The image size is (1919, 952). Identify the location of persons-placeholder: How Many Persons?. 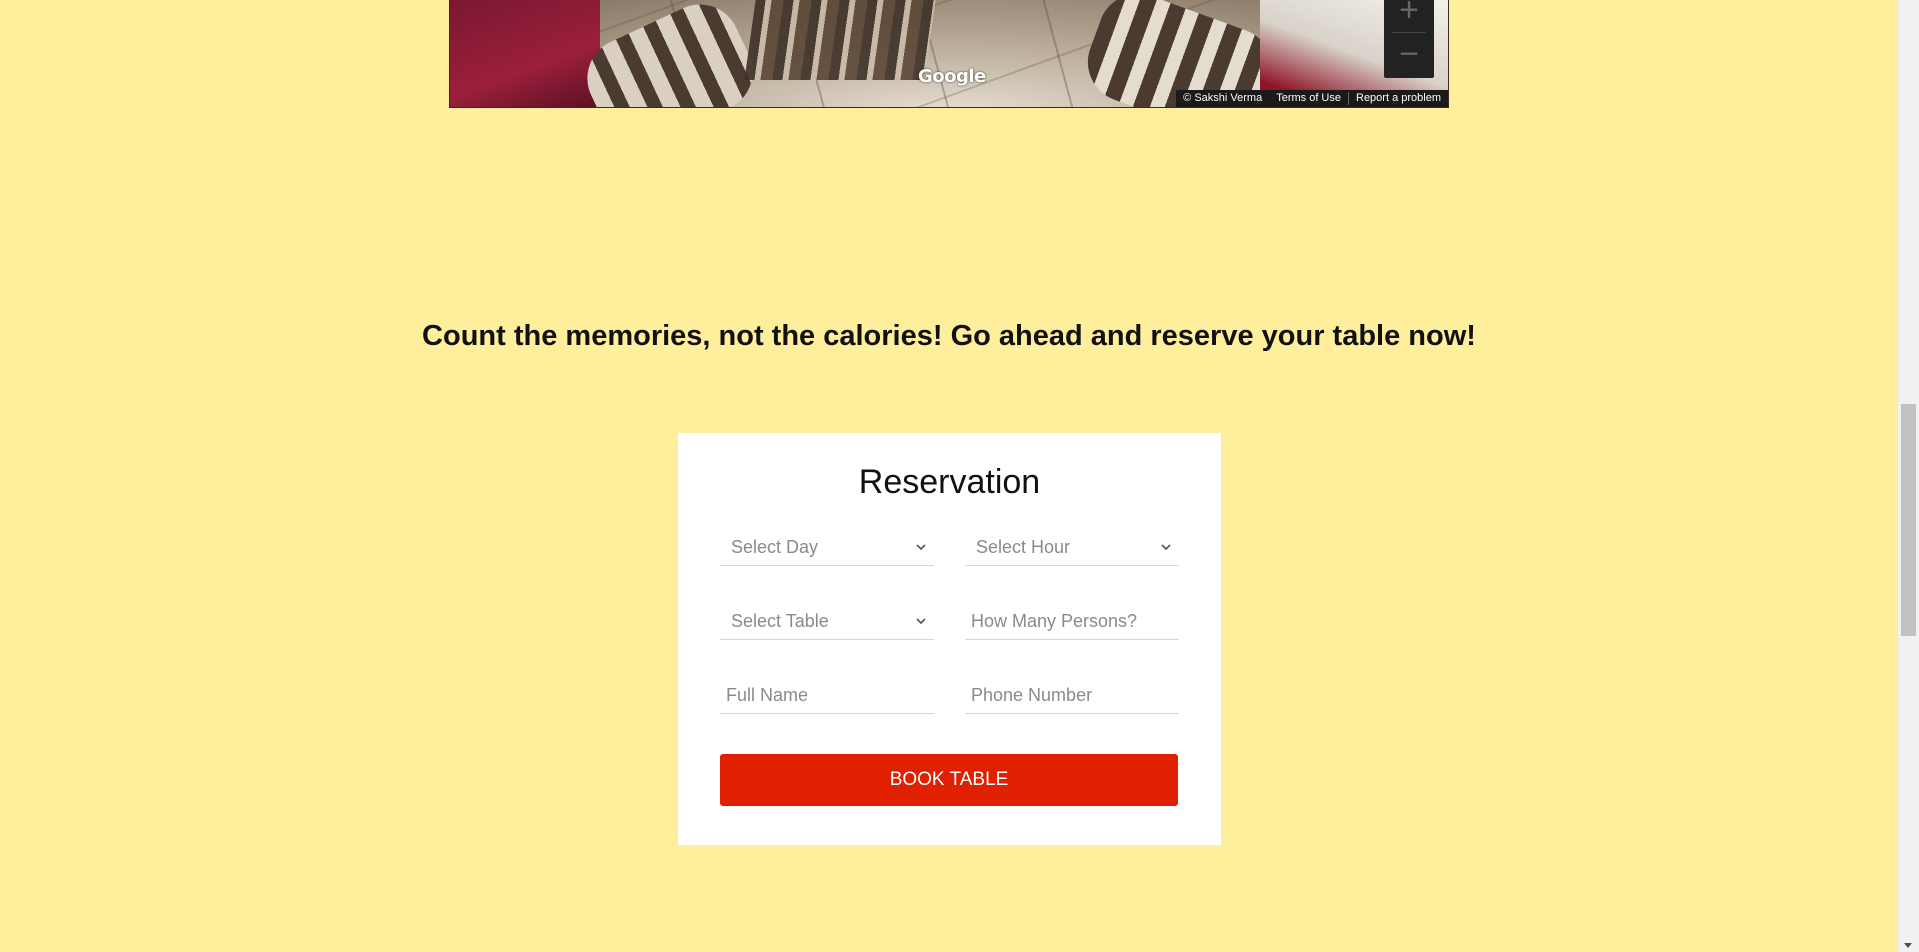
(1054, 621).